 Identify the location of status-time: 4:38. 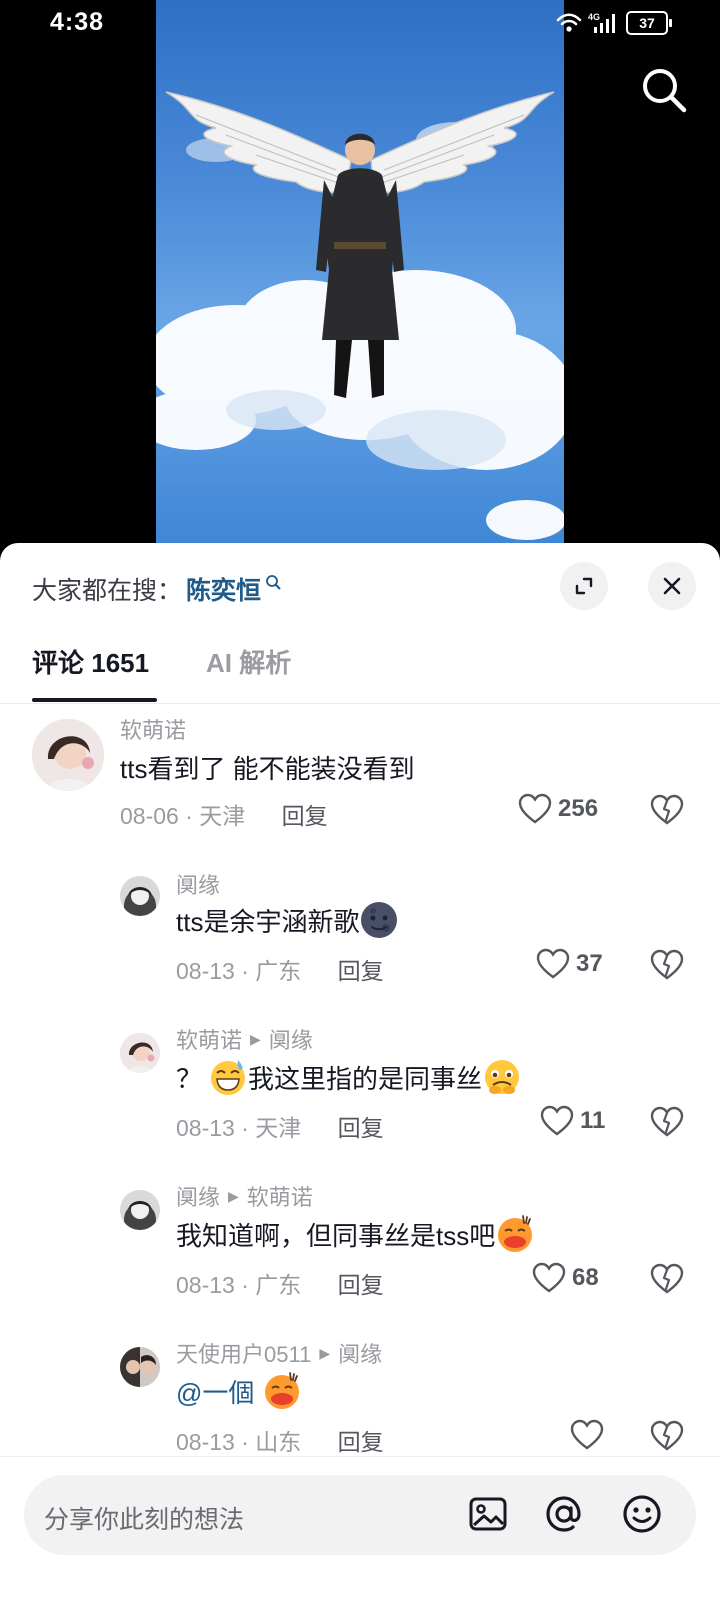
(77, 22).